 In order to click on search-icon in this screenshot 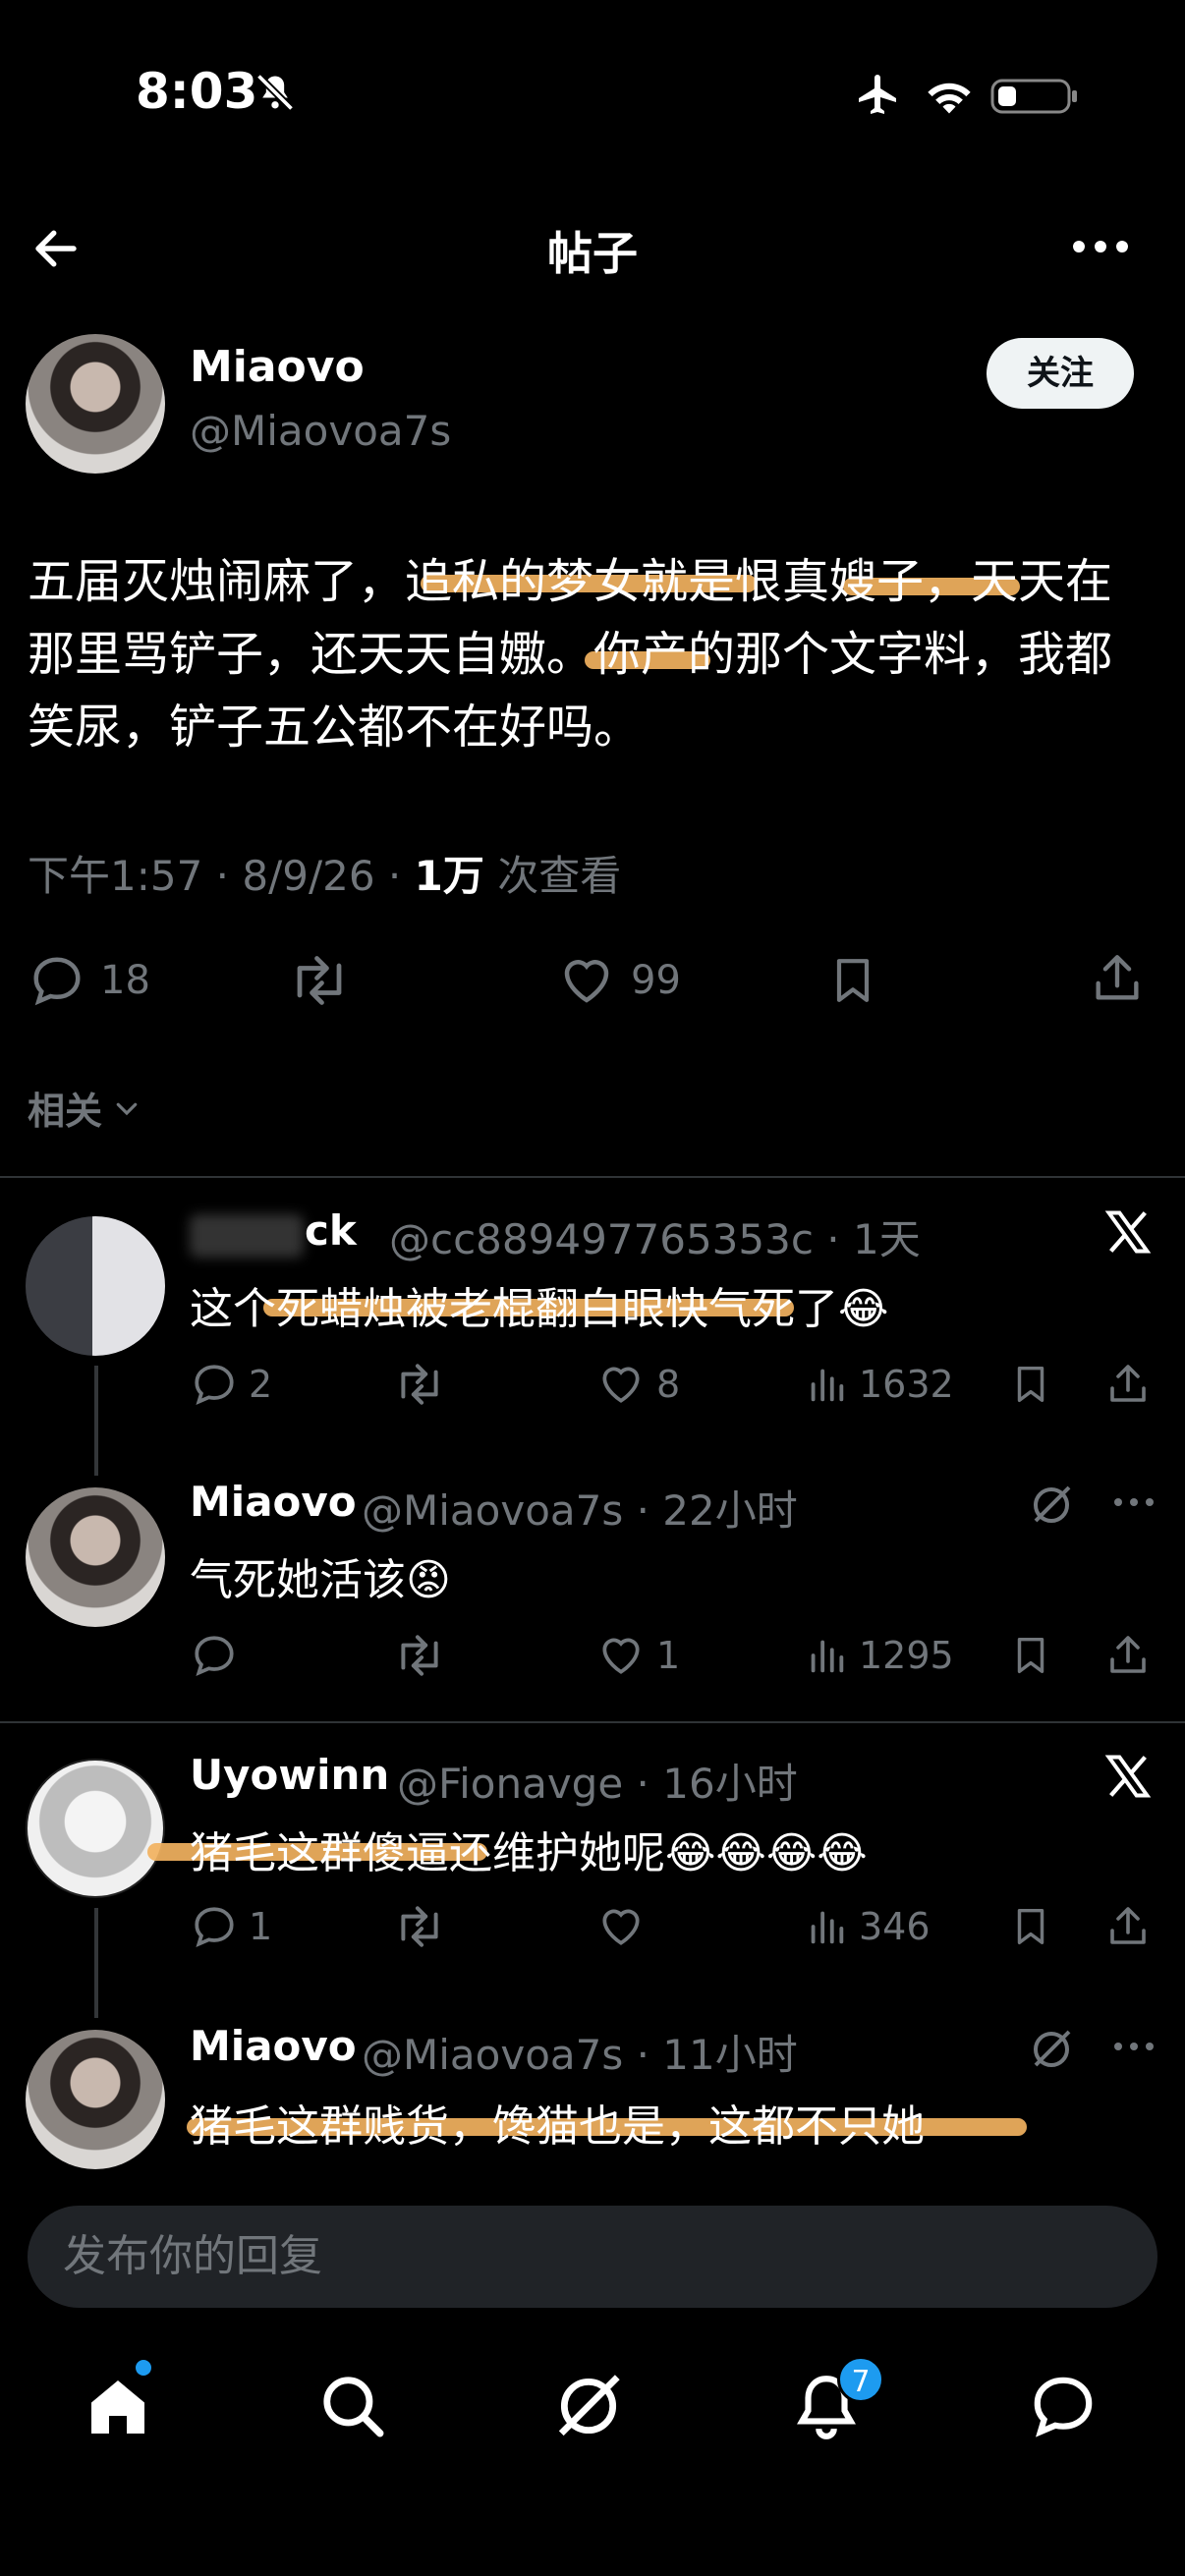, I will do `click(352, 2406)`.